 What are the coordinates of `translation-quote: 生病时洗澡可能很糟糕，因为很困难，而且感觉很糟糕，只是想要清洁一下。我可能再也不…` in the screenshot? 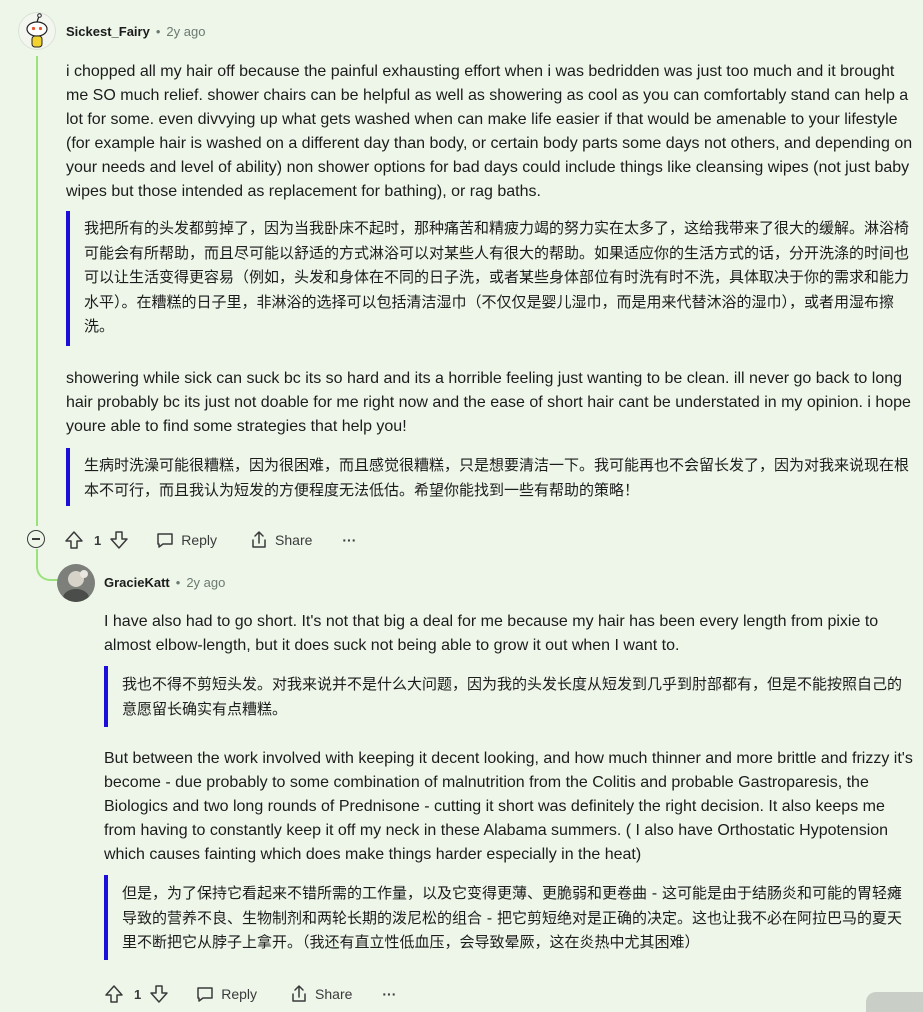 It's located at (491, 477).